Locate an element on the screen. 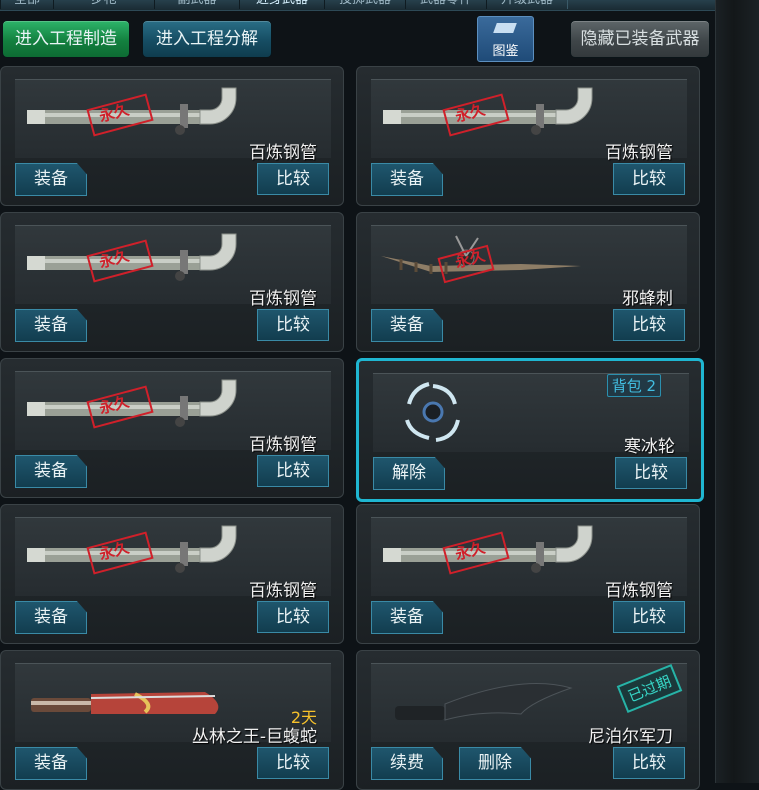 This screenshot has height=790, width=759. weapon-card: 背包 2 寒冰轮解除 比较 is located at coordinates (530, 430).